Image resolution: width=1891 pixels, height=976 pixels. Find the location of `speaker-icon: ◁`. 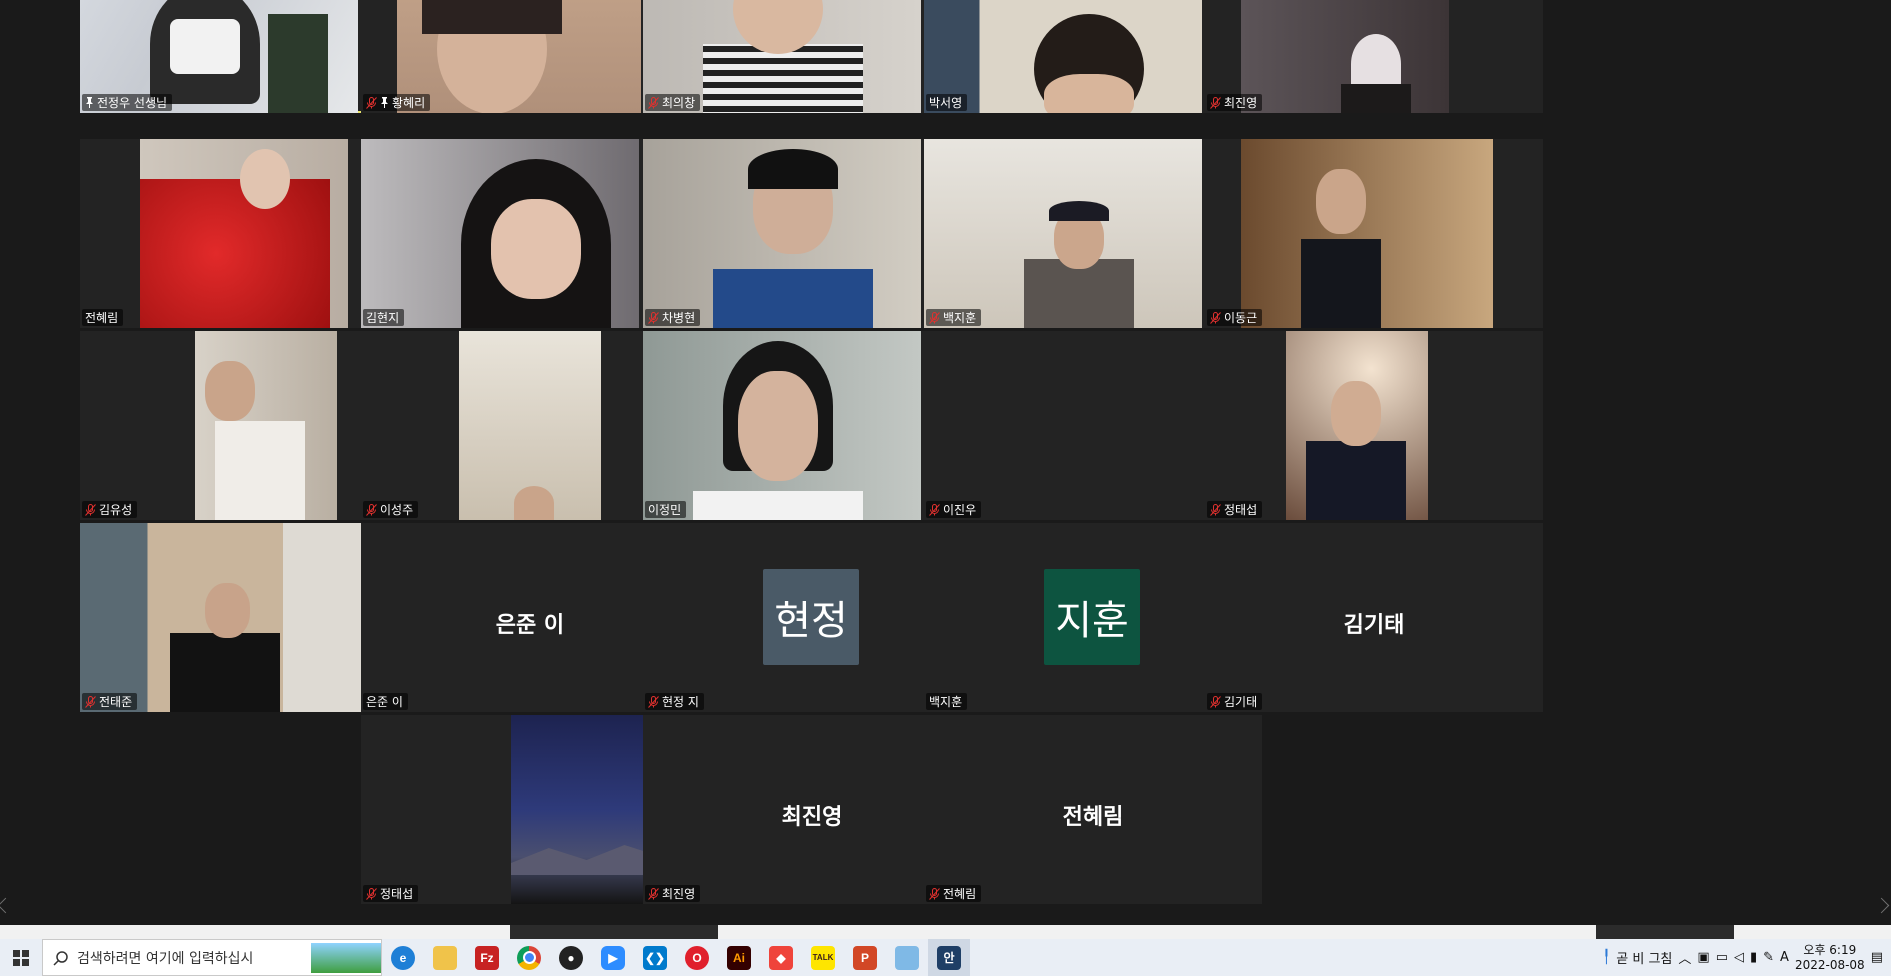

speaker-icon: ◁ is located at coordinates (1739, 957).